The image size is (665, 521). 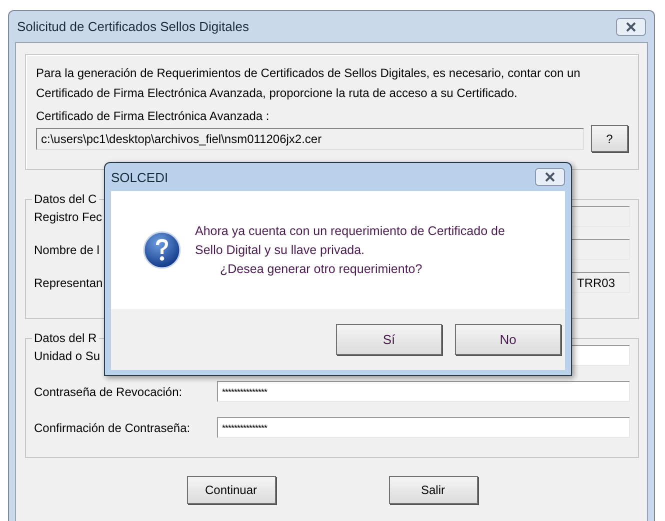 I want to click on field-label: Nombre de l, so click(x=67, y=249).